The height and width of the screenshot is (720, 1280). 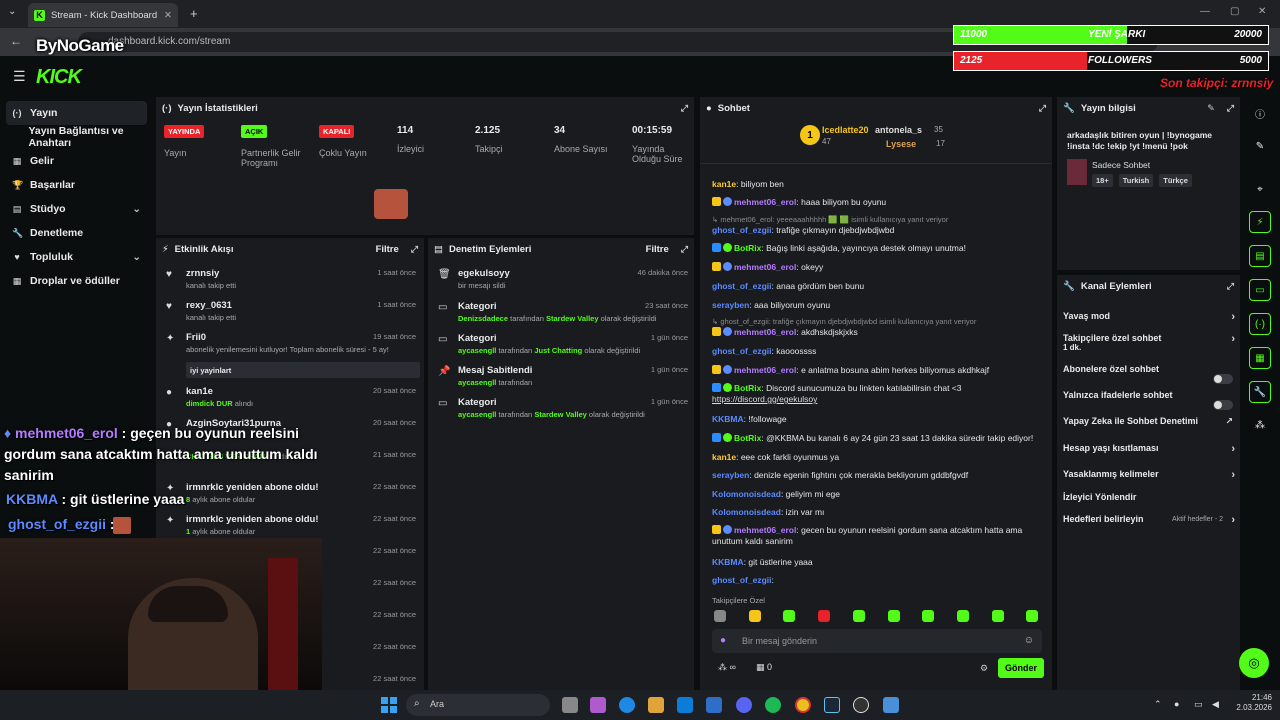 What do you see at coordinates (570, 705) in the screenshot?
I see `task-view-icon` at bounding box center [570, 705].